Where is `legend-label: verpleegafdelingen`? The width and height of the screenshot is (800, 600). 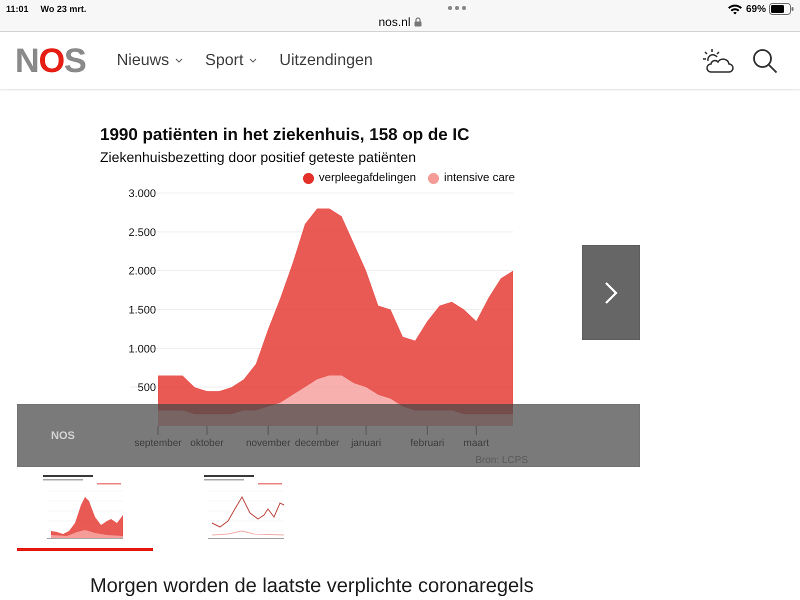
legend-label: verpleegafdelingen is located at coordinates (367, 178).